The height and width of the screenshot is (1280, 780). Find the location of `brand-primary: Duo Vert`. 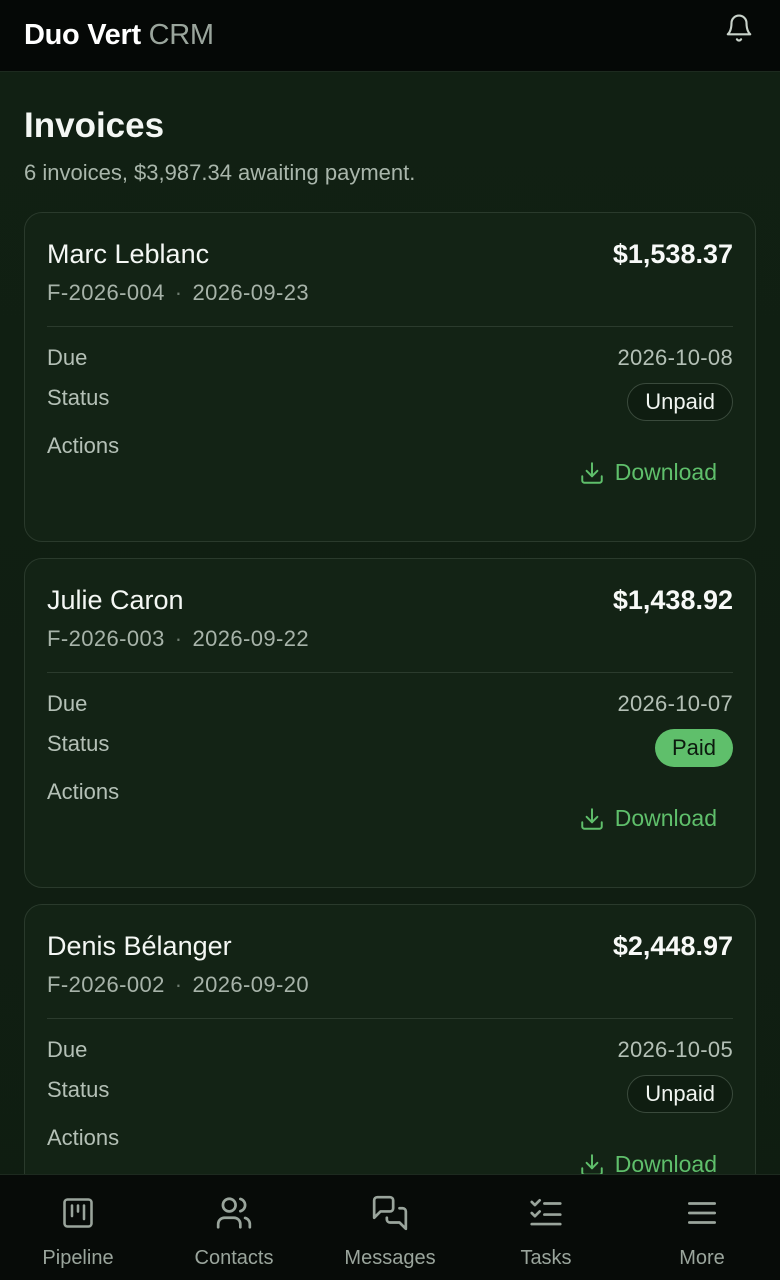

brand-primary: Duo Vert is located at coordinates (82, 35).